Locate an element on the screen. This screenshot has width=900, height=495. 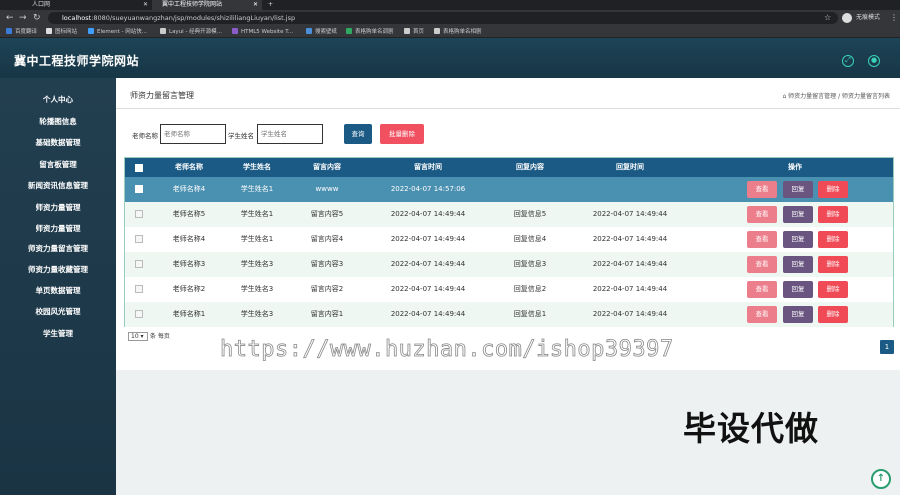
sidebar-item: 校园风光管理 is located at coordinates (58, 312).